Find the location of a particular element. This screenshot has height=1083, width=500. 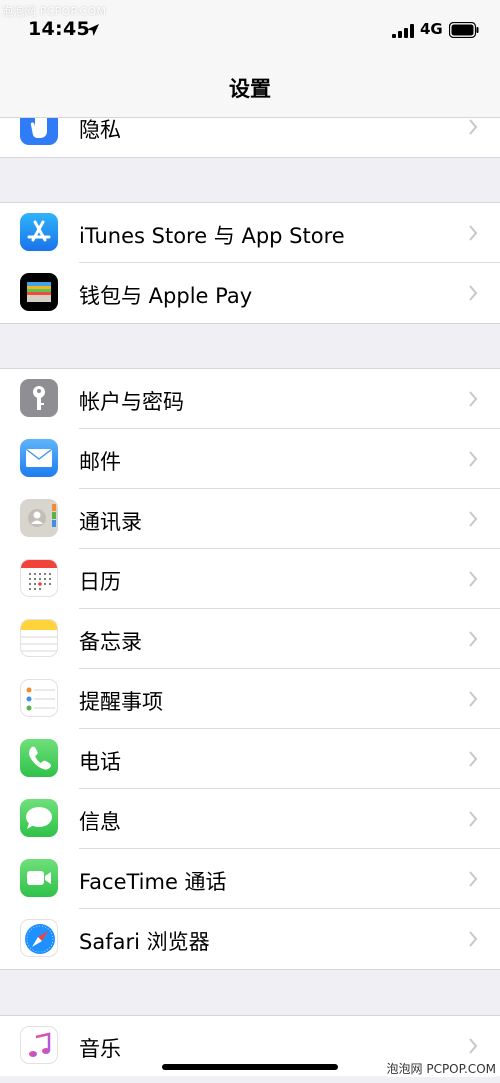

settings-row-label: 音乐 is located at coordinates (100, 1049).